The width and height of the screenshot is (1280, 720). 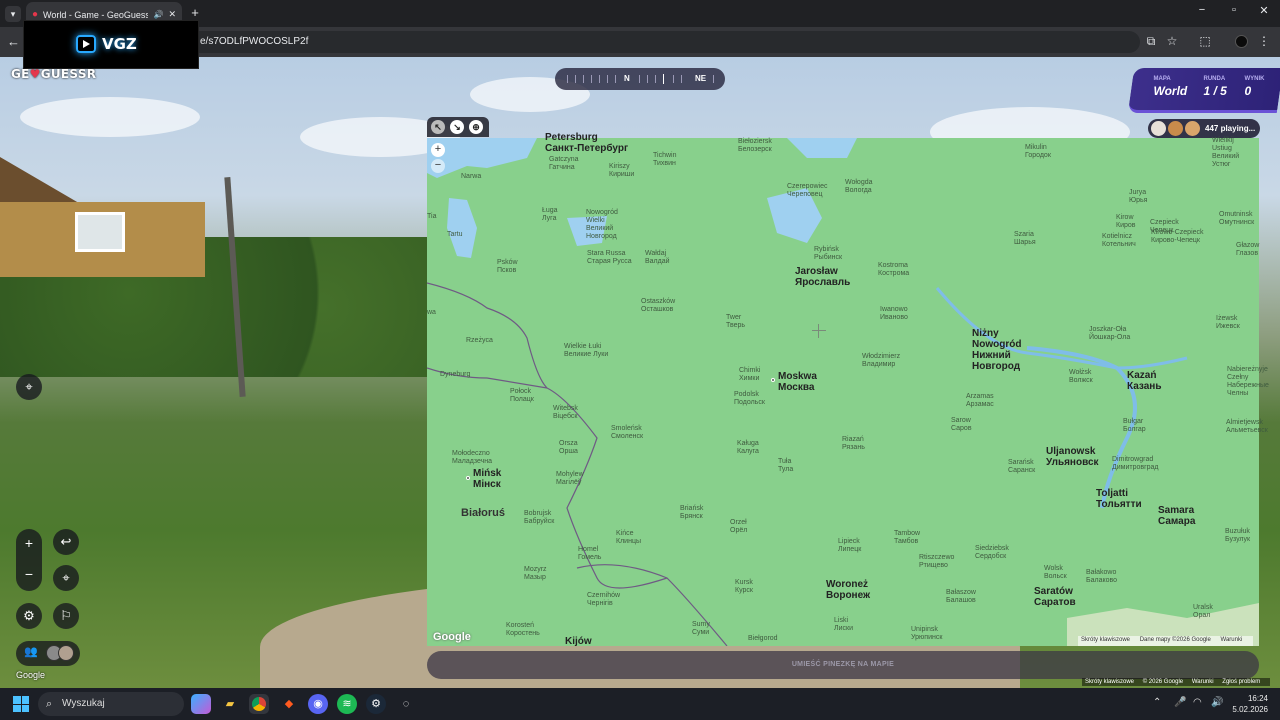 I want to click on shrink-map-icon: ↖, so click(x=438, y=127).